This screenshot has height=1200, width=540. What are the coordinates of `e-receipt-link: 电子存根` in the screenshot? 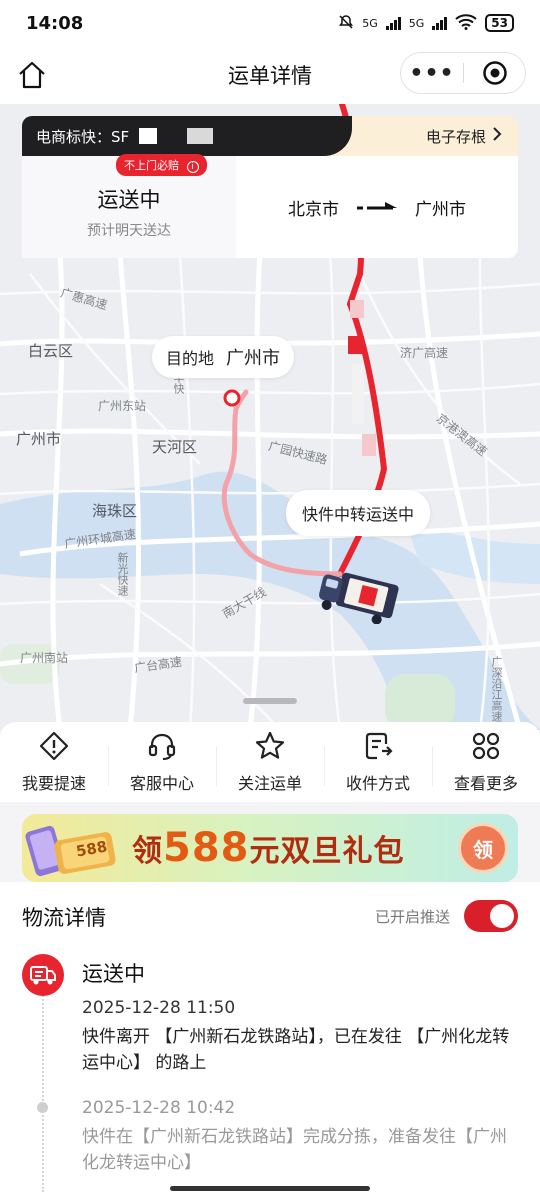 It's located at (464, 136).